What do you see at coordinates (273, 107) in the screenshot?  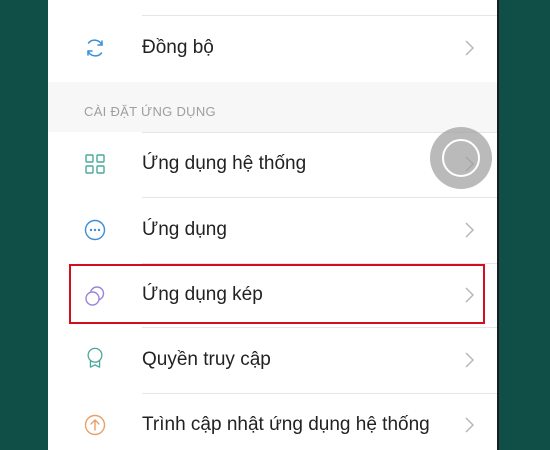 I see `section-header: CÀI ĐẶT ỨNG DỤNG` at bounding box center [273, 107].